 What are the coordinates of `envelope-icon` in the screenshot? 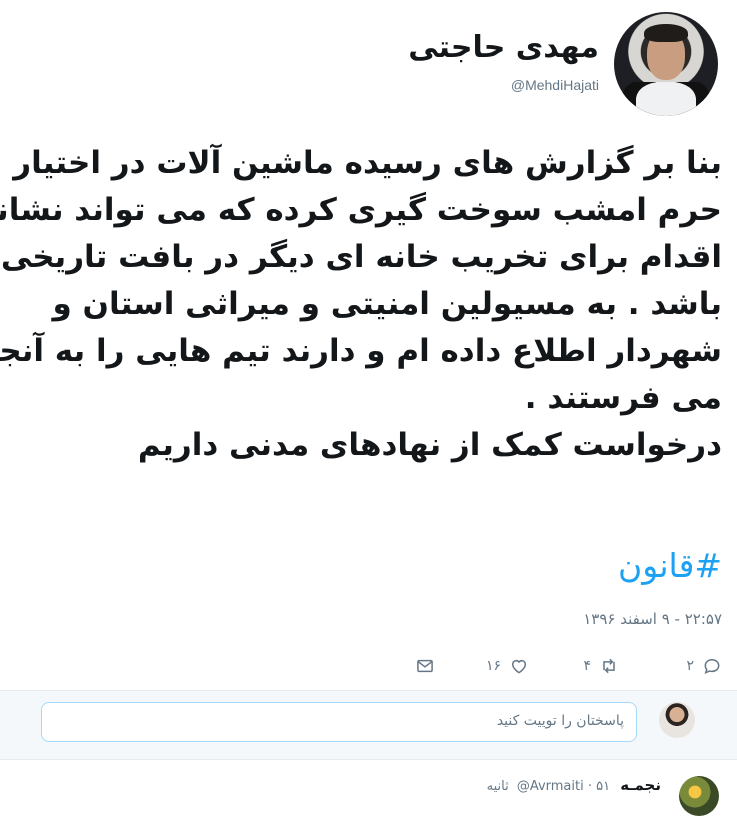 It's located at (425, 666).